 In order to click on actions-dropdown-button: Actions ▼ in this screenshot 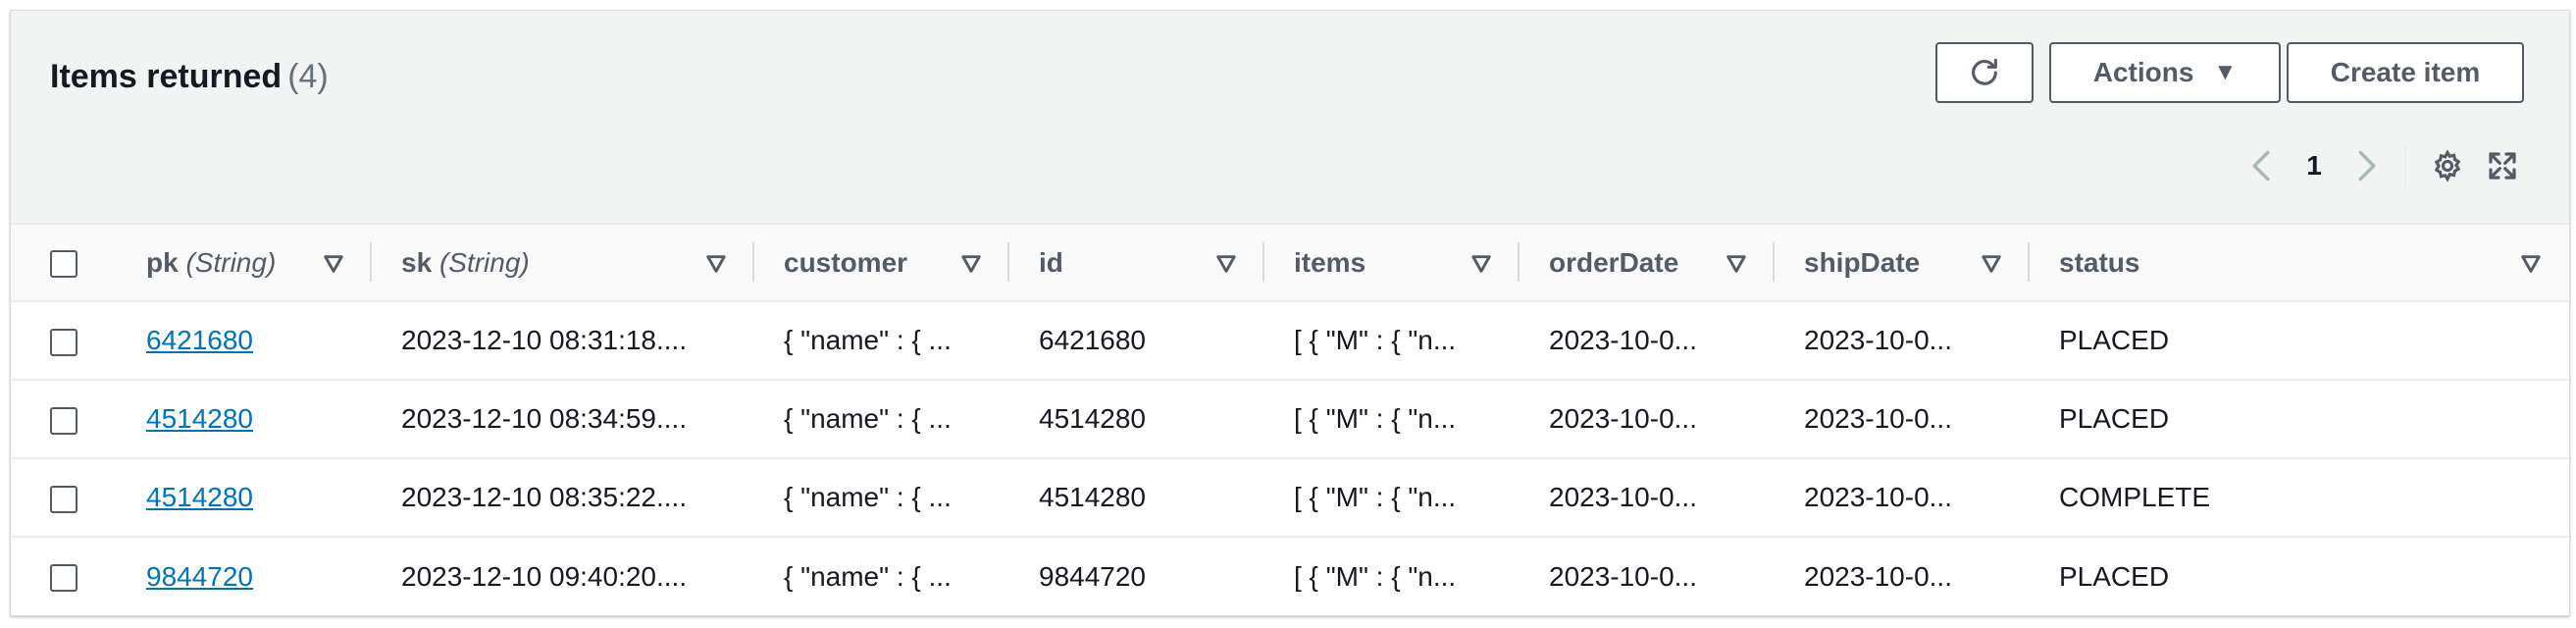, I will do `click(2165, 72)`.